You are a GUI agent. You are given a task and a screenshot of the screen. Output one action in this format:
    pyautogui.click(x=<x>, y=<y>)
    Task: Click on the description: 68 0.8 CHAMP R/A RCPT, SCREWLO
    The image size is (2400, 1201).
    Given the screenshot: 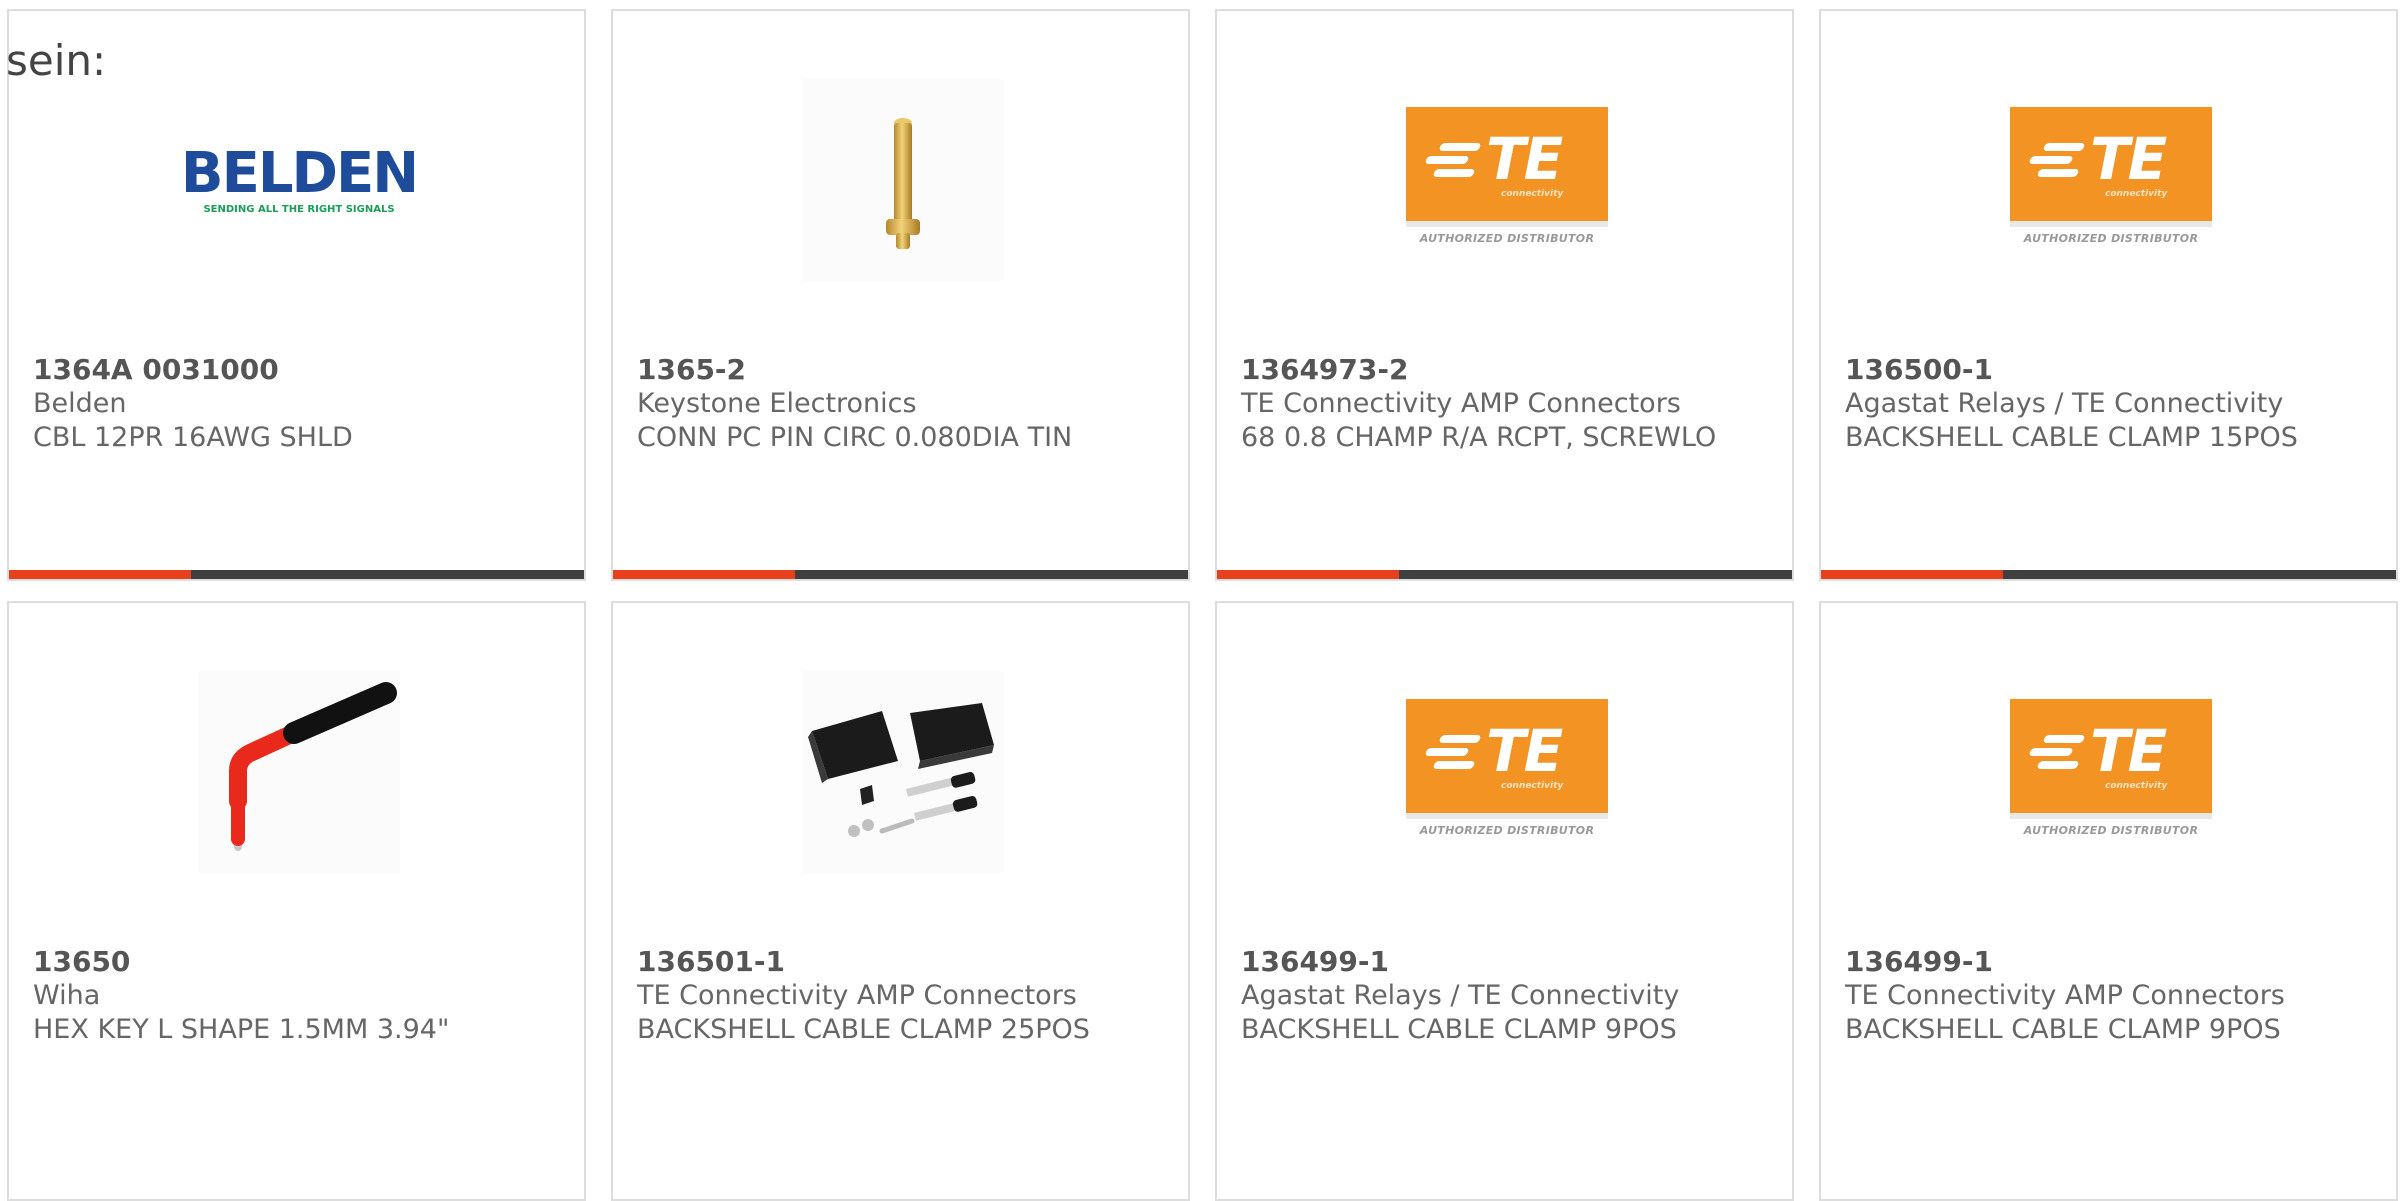 What is the action you would take?
    pyautogui.click(x=1479, y=437)
    